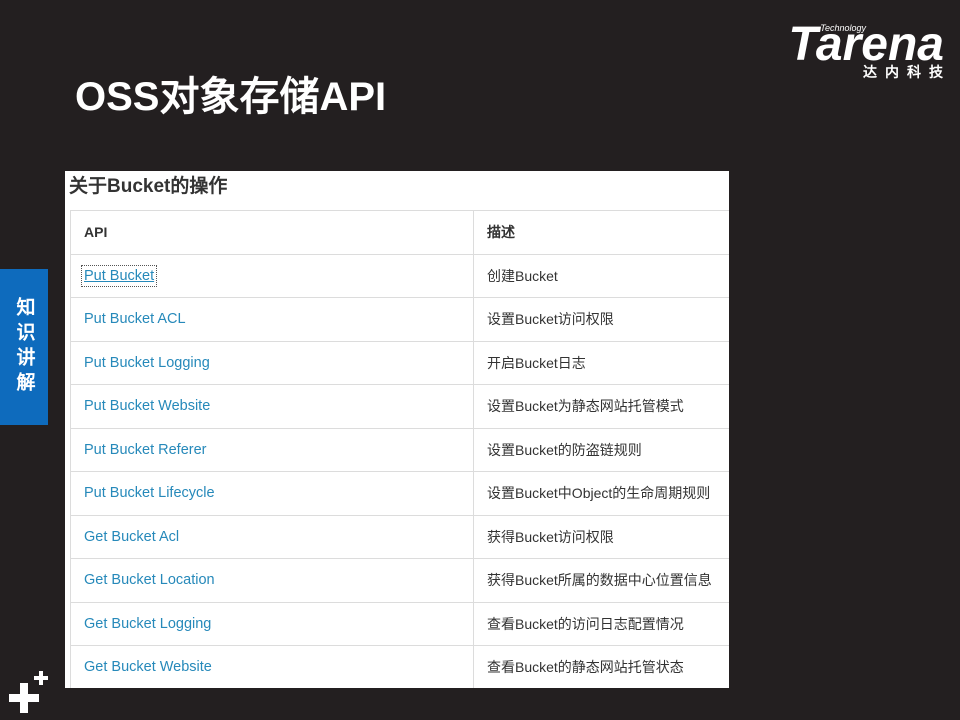 The height and width of the screenshot is (720, 960). I want to click on logo-brand-text: Tarena, so click(866, 44).